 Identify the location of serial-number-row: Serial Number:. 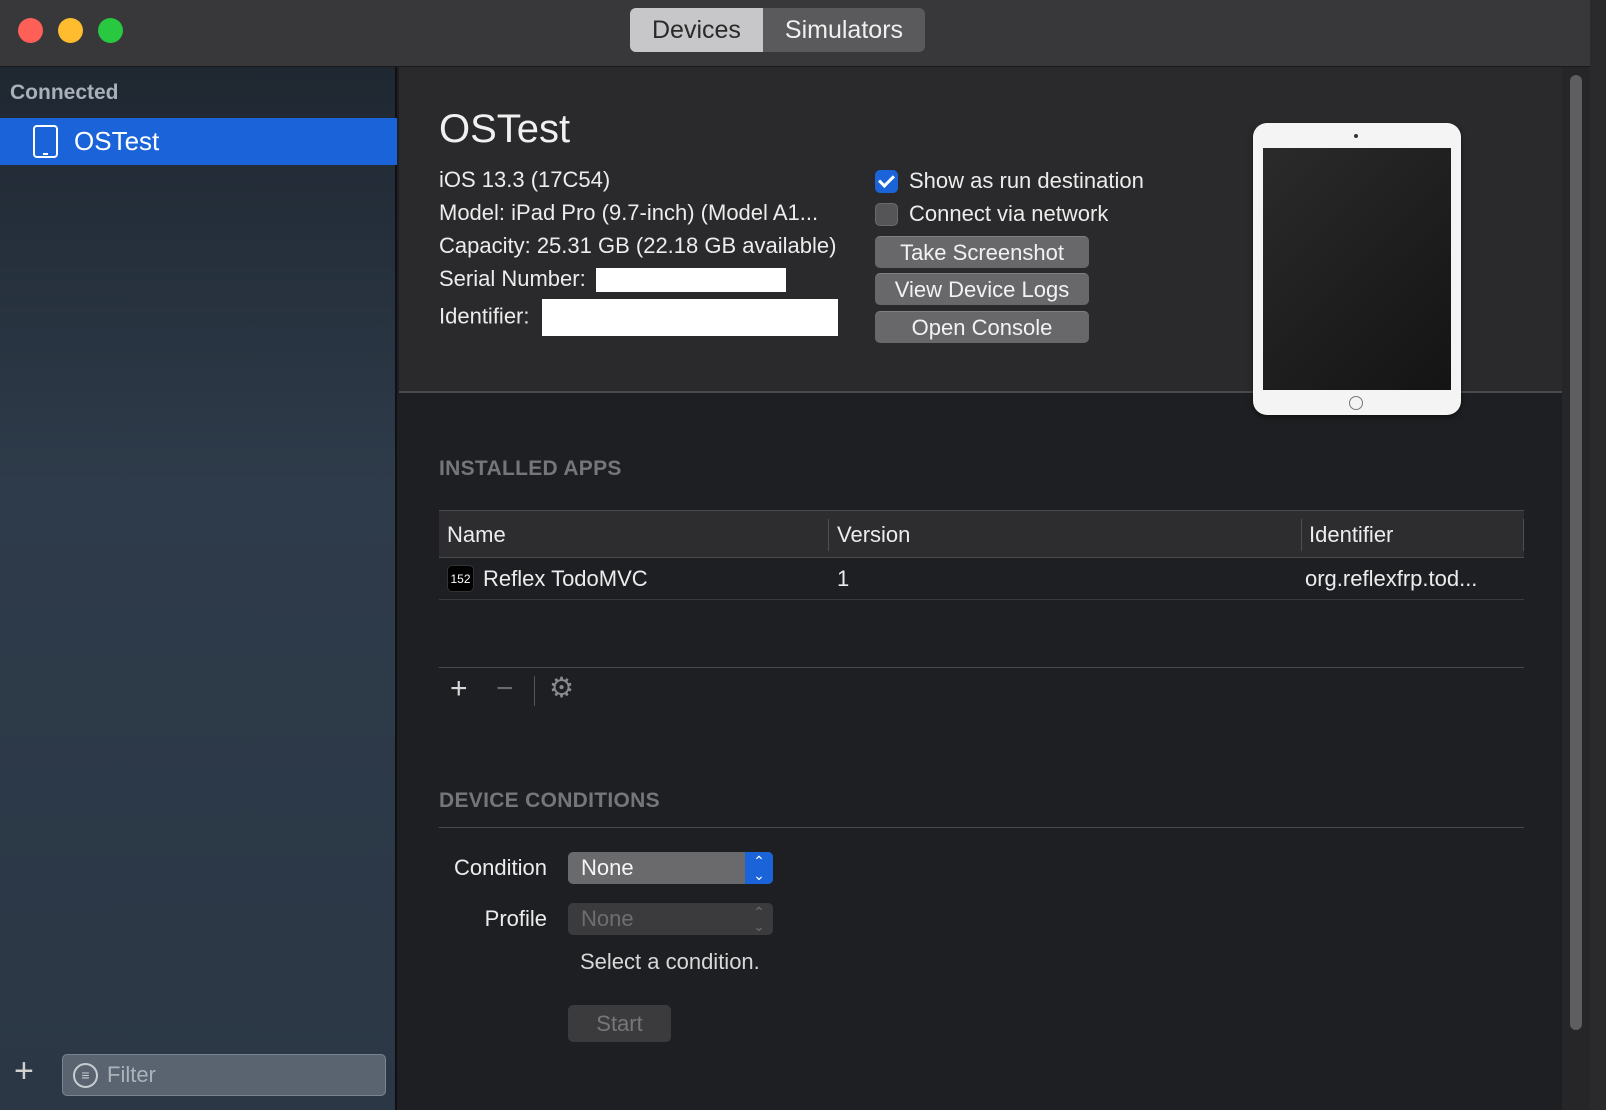
(612, 279).